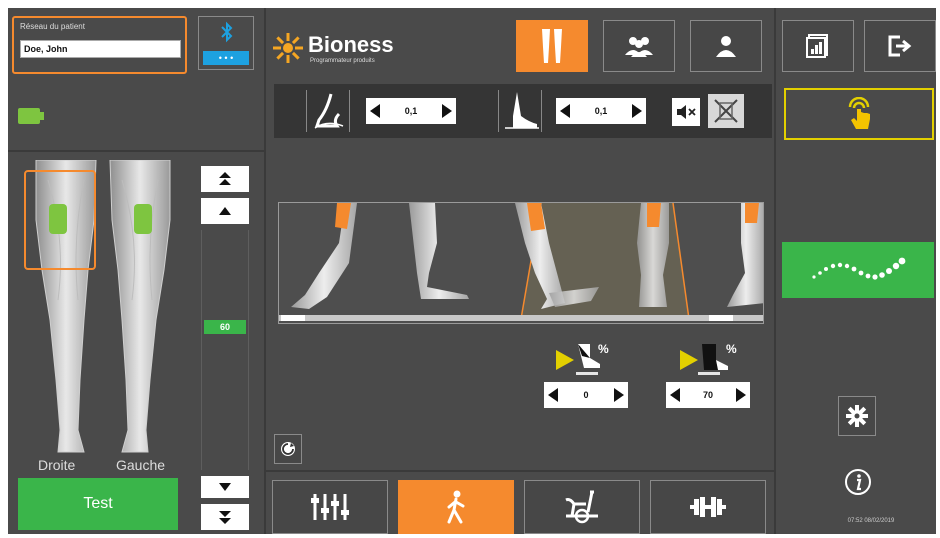  Describe the element at coordinates (709, 357) in the screenshot. I see `end-percent-indicator: %` at that location.